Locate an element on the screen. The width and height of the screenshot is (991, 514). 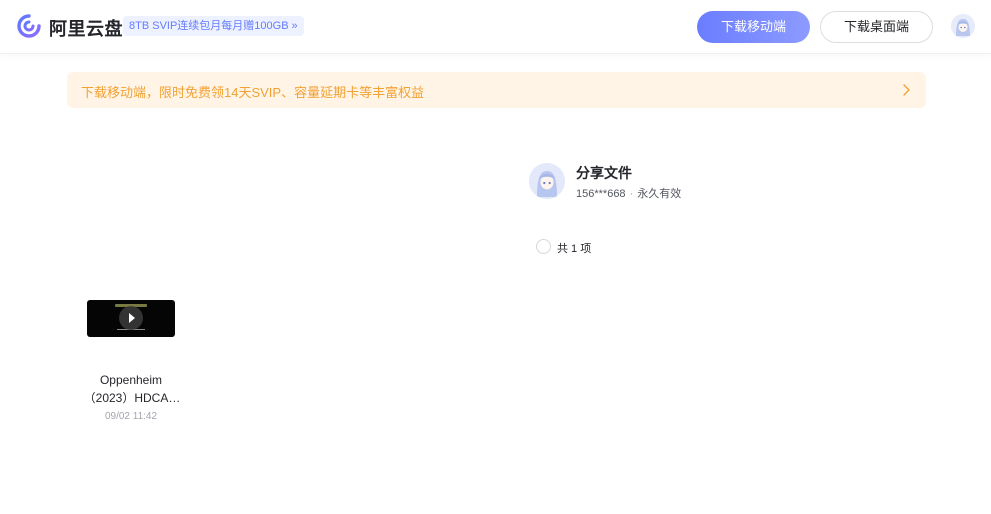
brand-name: 阿里云盘 is located at coordinates (86, 28).